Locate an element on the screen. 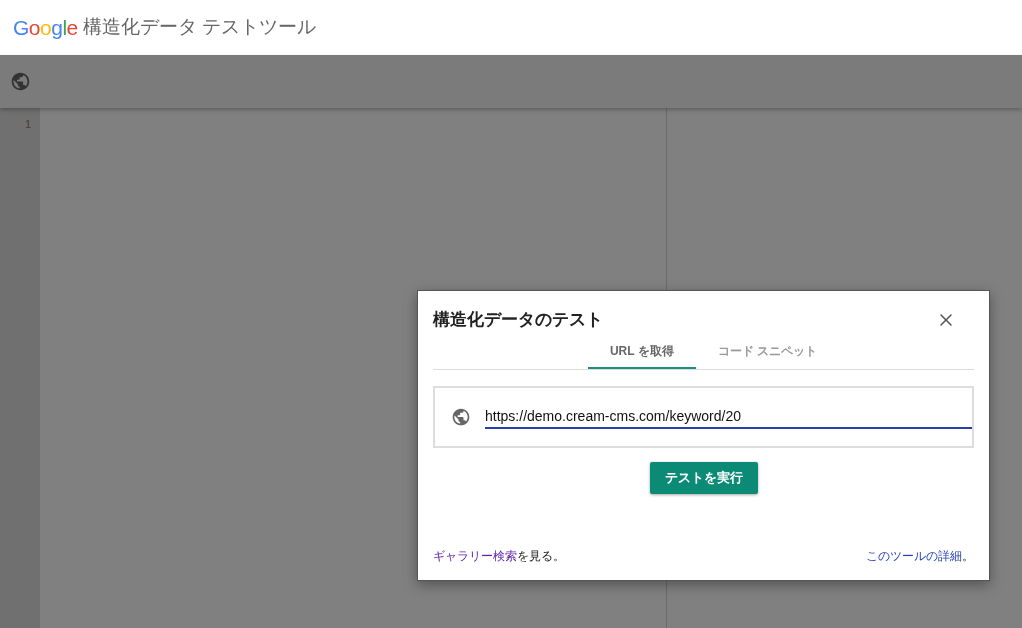  tool-details-text: このツールの詳細。 is located at coordinates (920, 556).